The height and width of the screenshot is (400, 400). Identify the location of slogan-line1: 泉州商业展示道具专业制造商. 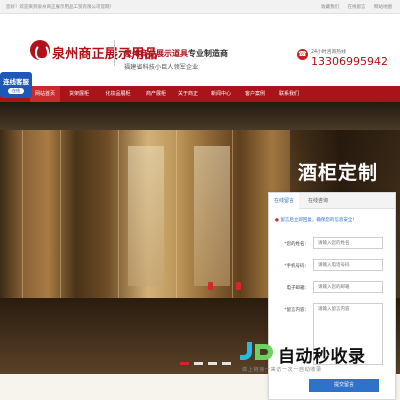
(176, 53).